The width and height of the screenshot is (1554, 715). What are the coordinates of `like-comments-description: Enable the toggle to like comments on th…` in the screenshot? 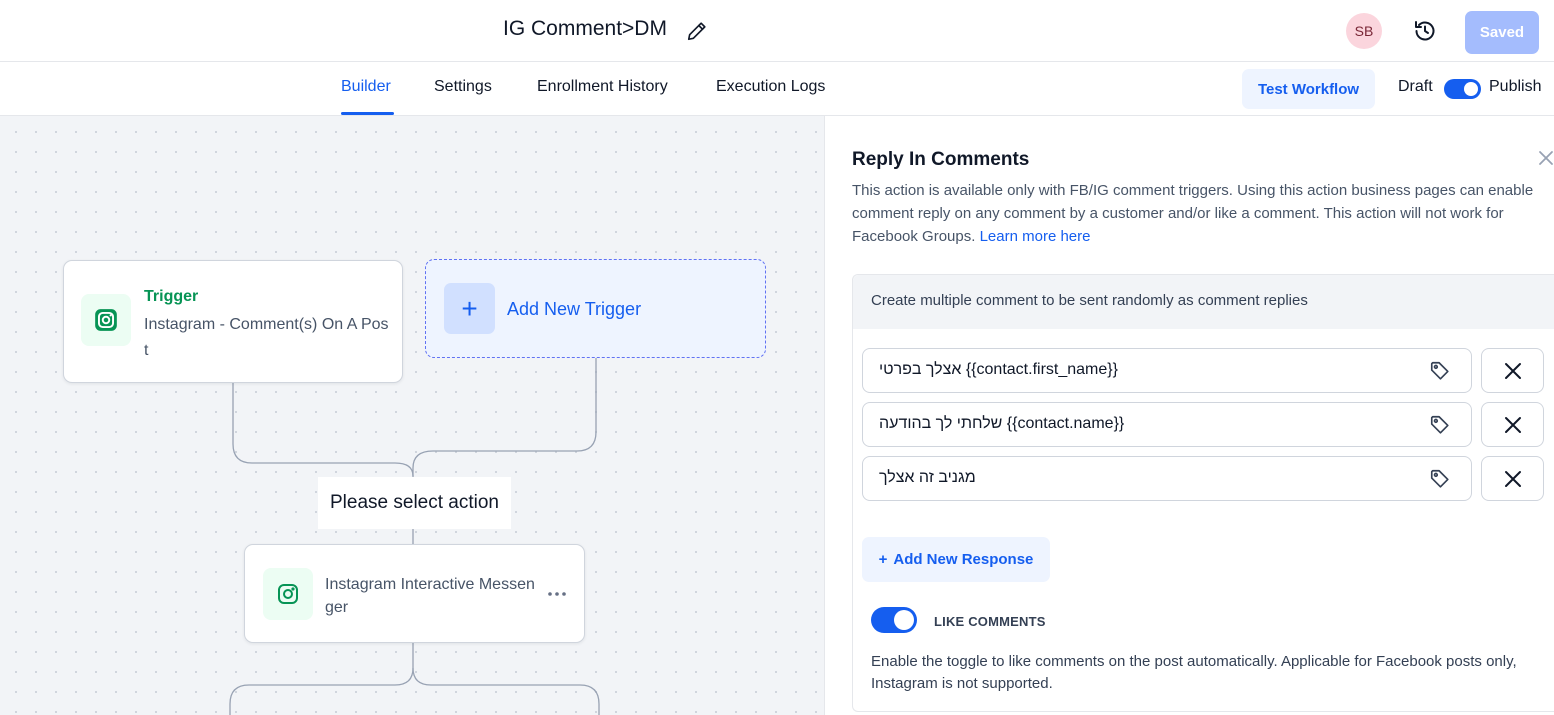 It's located at (1194, 672).